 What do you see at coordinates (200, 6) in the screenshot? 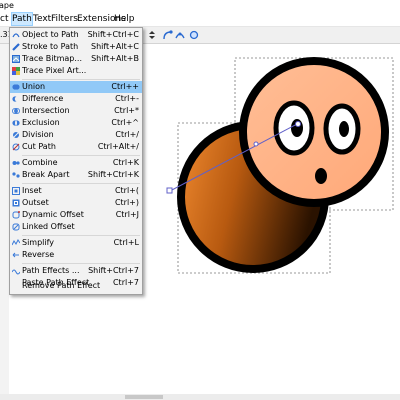
I see `window-title-bar: ape` at bounding box center [200, 6].